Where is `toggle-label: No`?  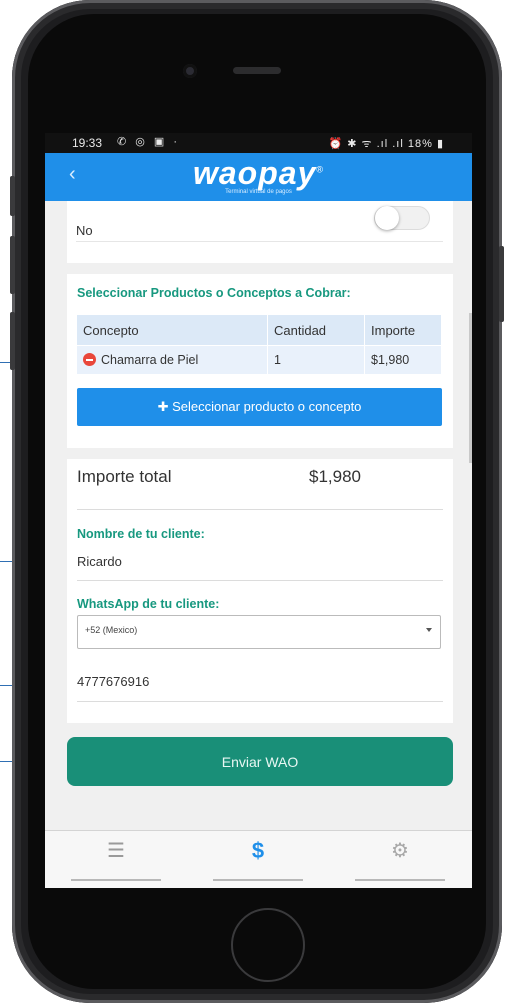
toggle-label: No is located at coordinates (84, 230).